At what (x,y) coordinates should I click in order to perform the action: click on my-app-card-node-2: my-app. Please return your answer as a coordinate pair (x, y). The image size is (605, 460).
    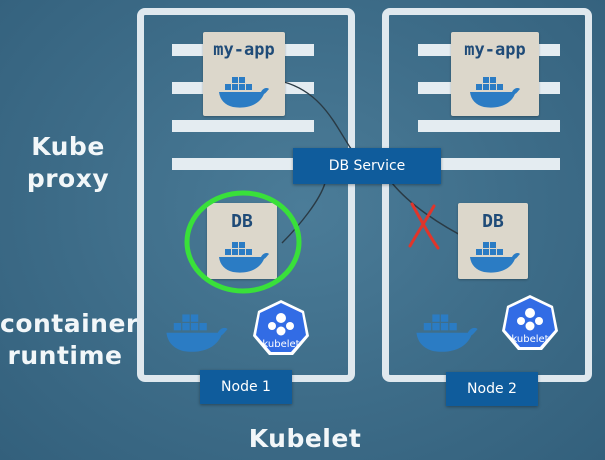
    Looking at the image, I should click on (495, 74).